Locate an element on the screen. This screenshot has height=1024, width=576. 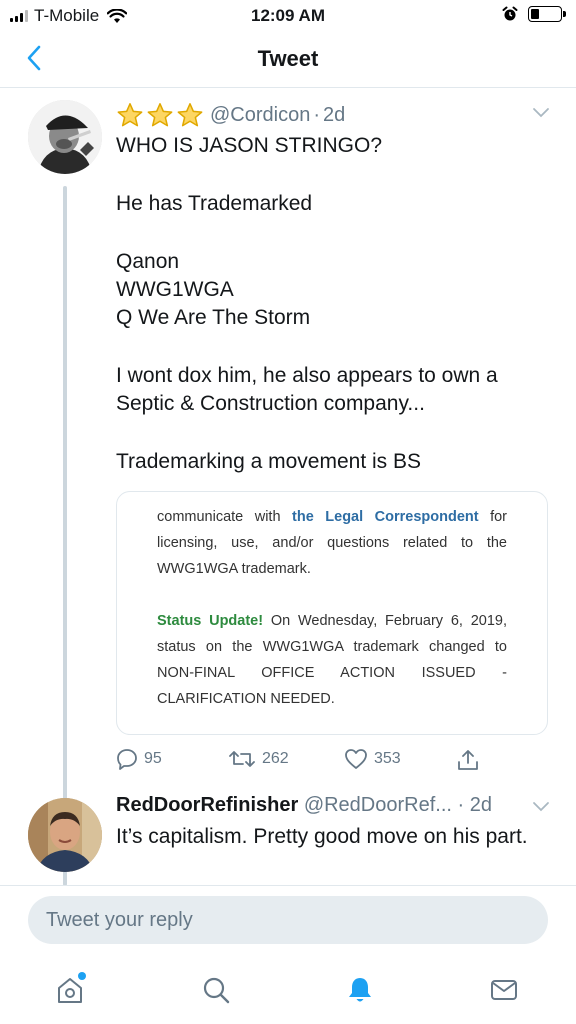
reply-input is located at coordinates (288, 920).